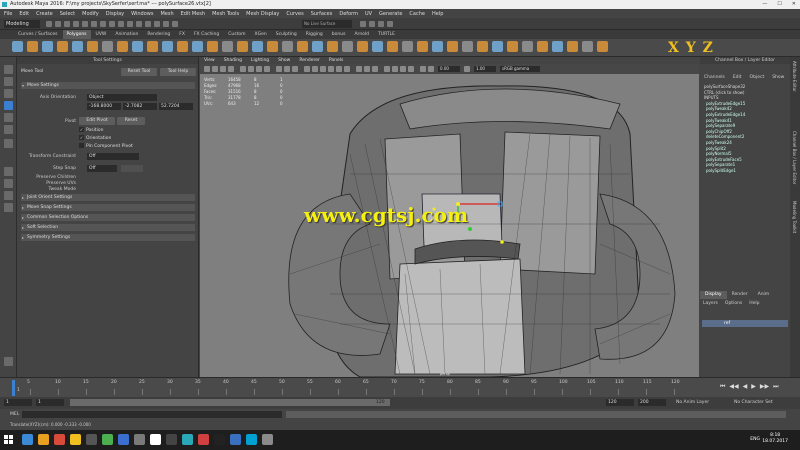  I want to click on live-surface-field: No Live Surface, so click(327, 24).